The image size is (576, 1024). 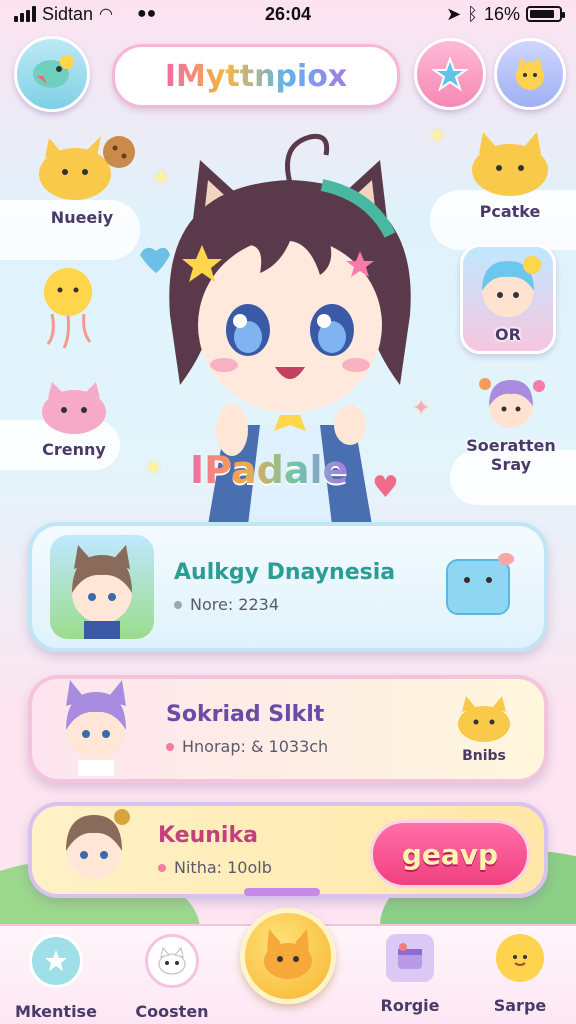 I want to click on blue-box-pet-icon, so click(x=480, y=584).